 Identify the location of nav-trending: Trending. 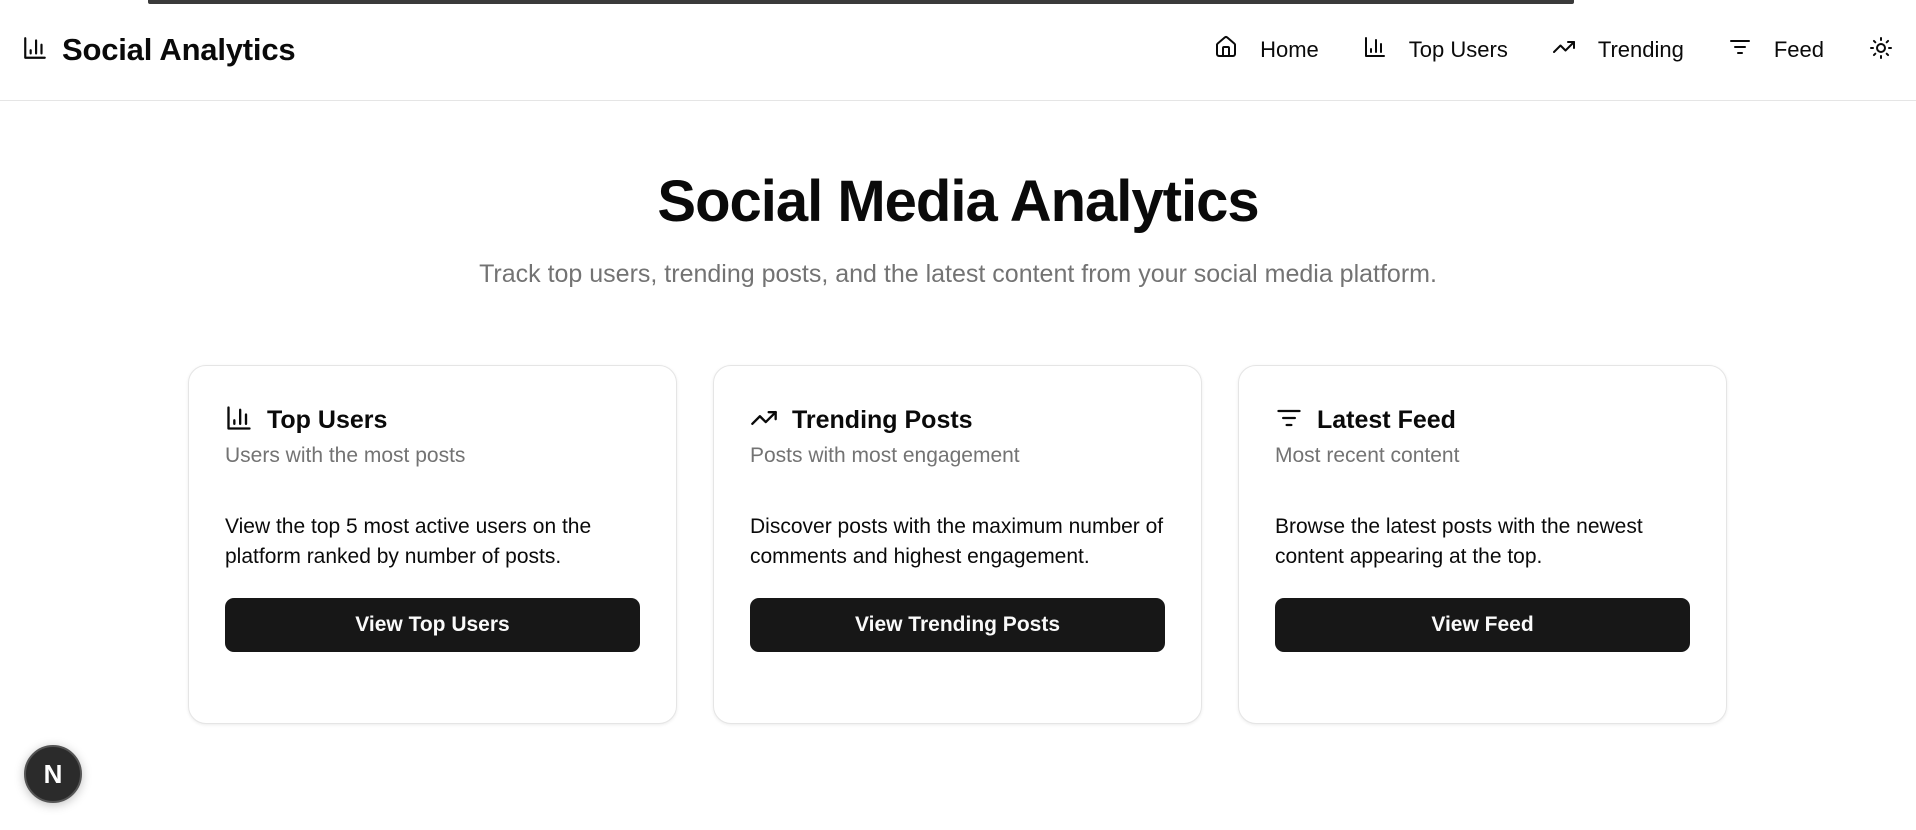
(1618, 50).